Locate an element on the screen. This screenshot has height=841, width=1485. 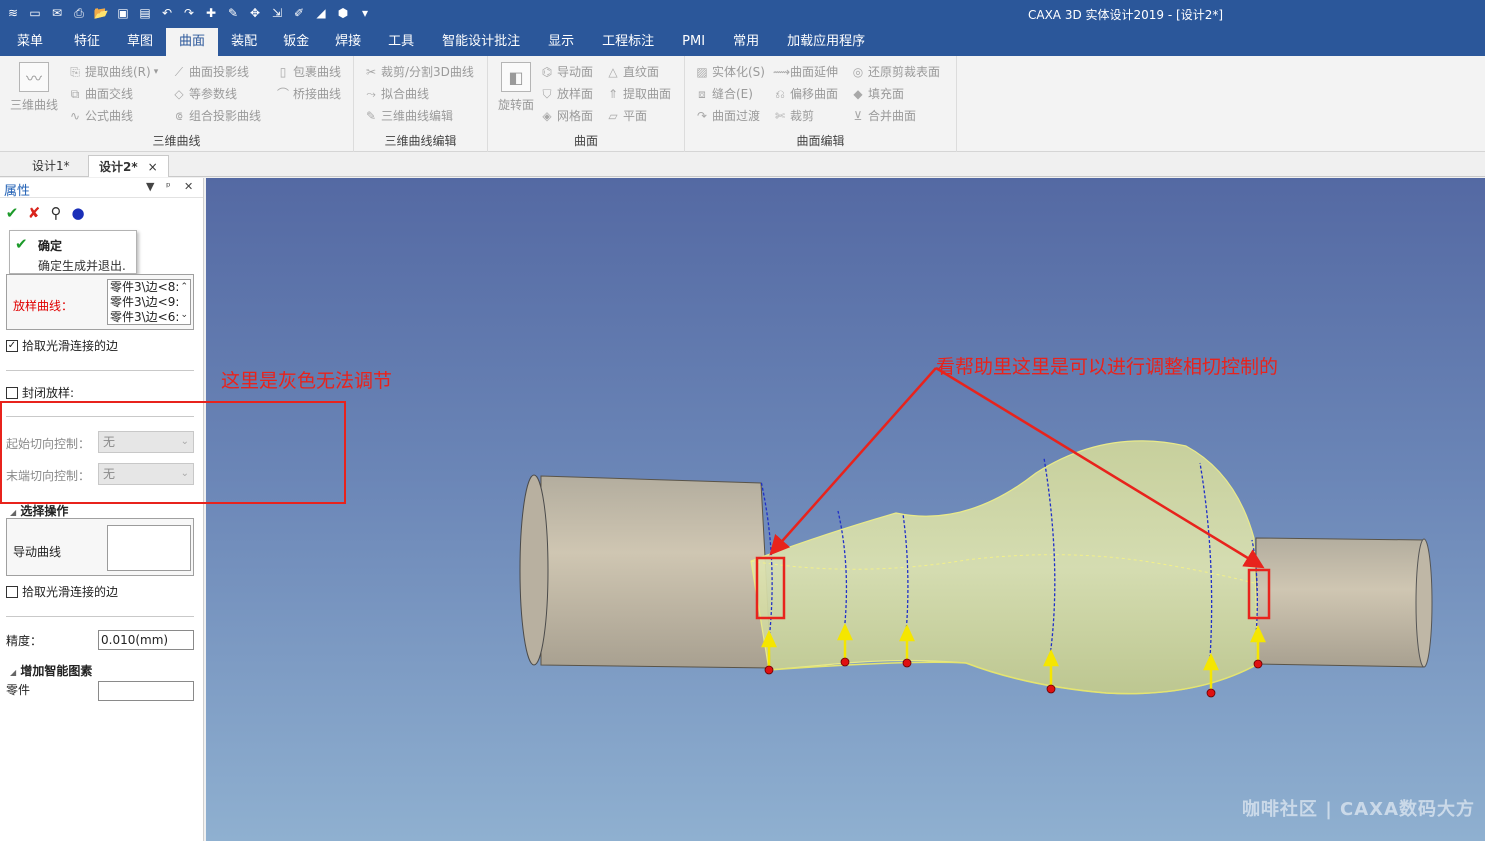
fill-surface-button: ◆ 填充面 is located at coordinates (877, 93).